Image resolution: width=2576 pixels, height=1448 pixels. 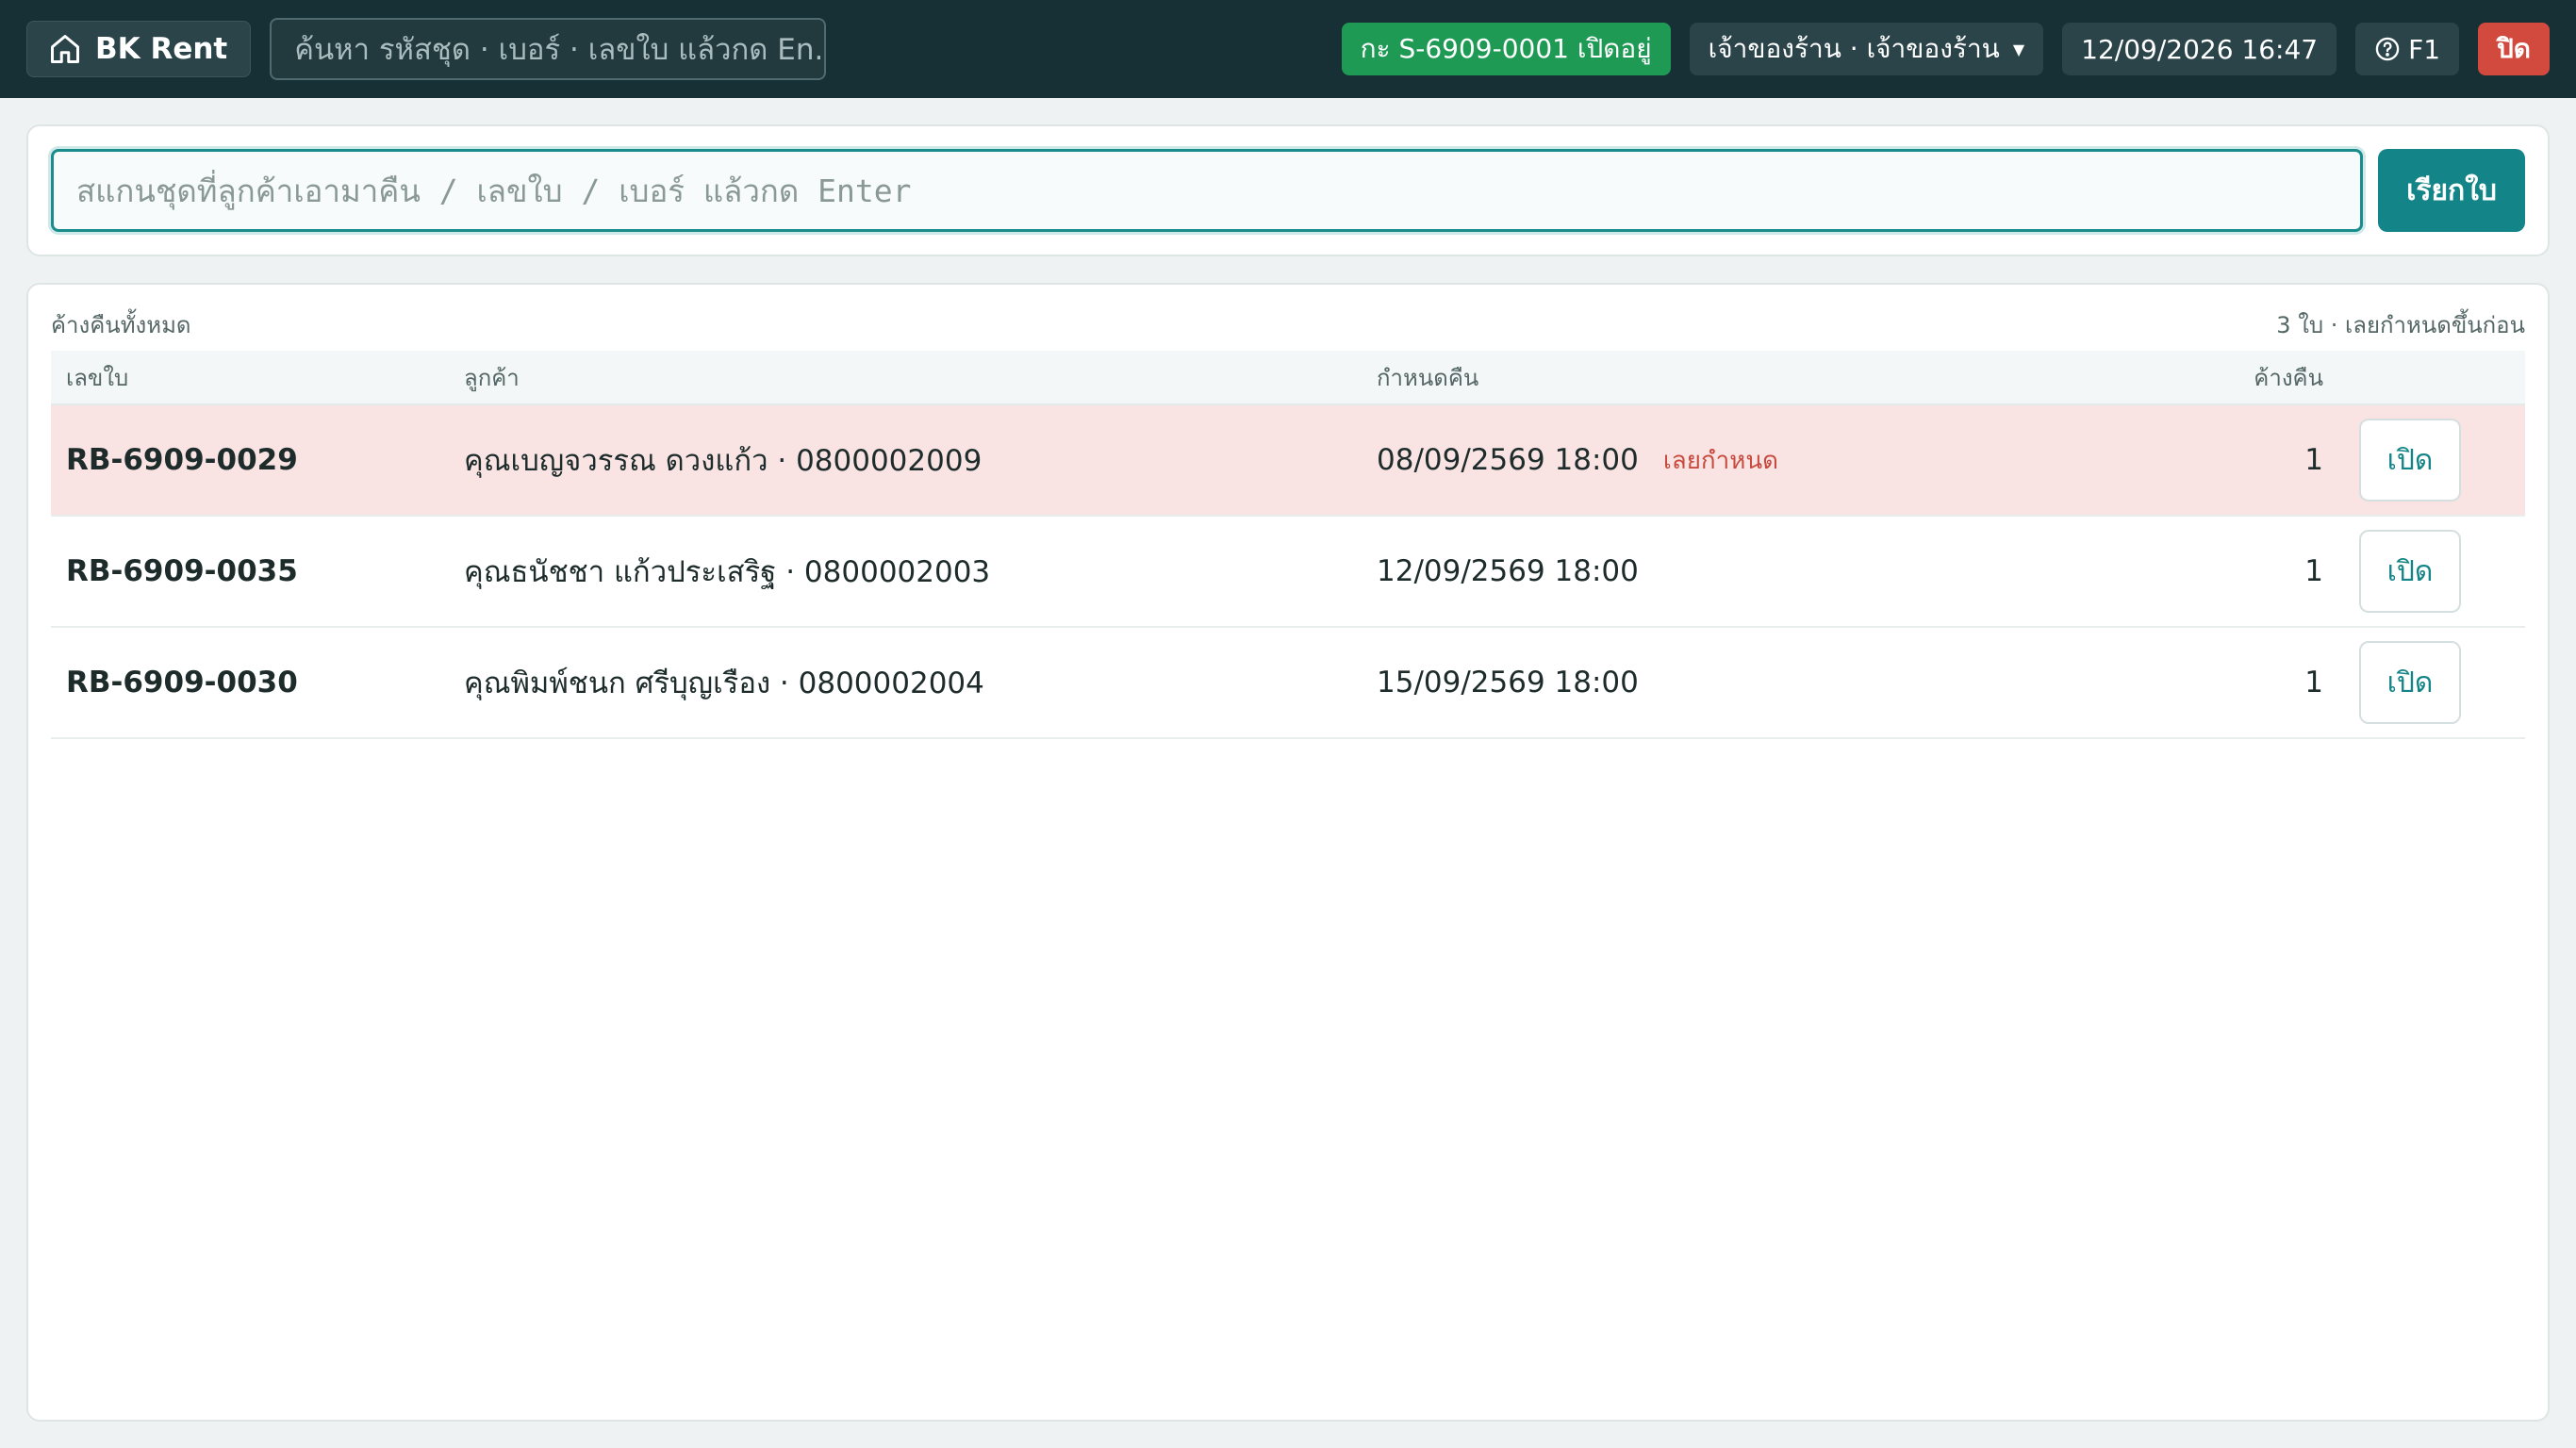 I want to click on help-button: F1, so click(x=2407, y=49).